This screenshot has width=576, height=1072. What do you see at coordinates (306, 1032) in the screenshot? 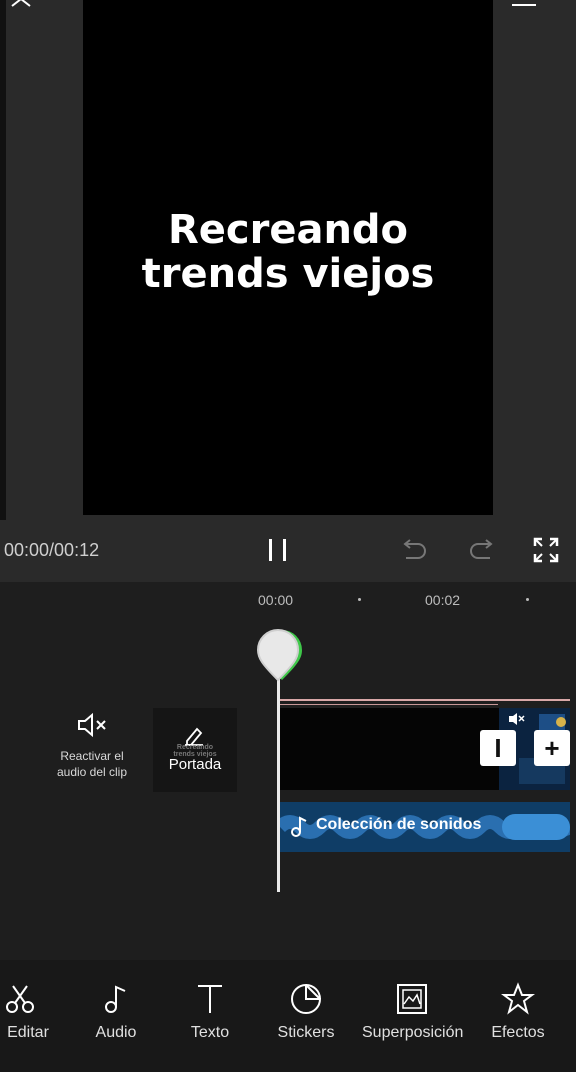
I see `toolbar-label: Stickers` at bounding box center [306, 1032].